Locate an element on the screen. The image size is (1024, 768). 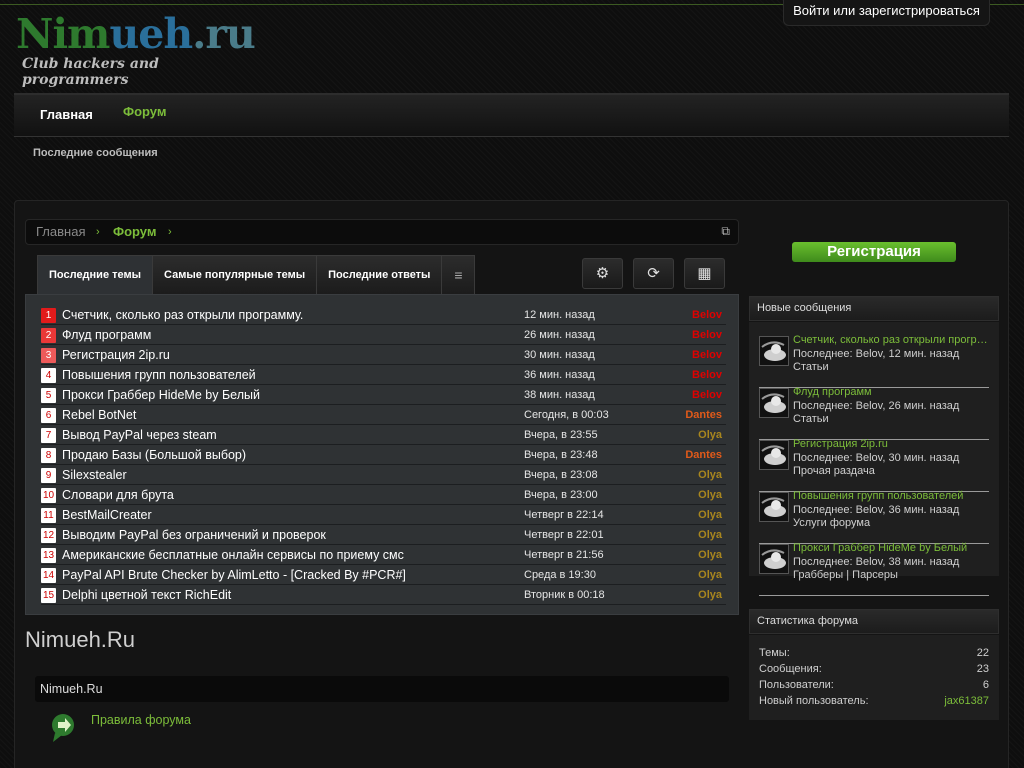
thread-row: 9 Silexstealer Вчера, в 23:08 Olya is located at coordinates (383, 475).